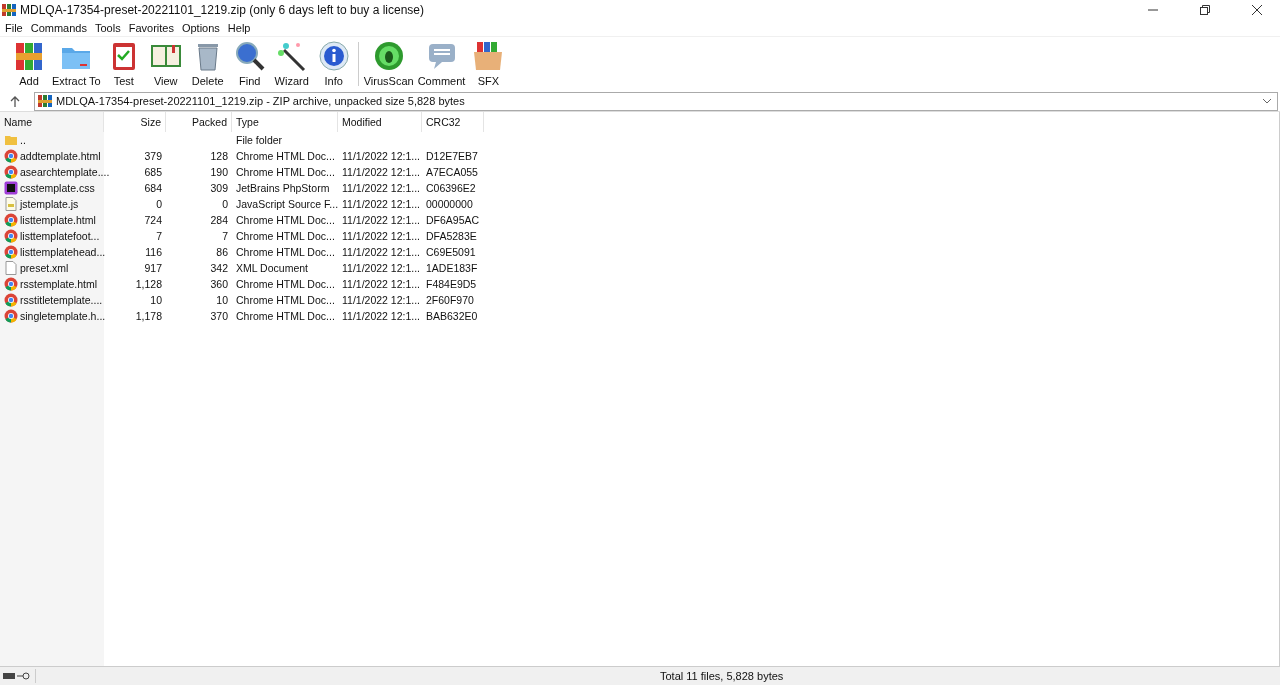 The width and height of the screenshot is (1280, 685). Describe the element at coordinates (153, 172) in the screenshot. I see `table-cell: 685` at that location.